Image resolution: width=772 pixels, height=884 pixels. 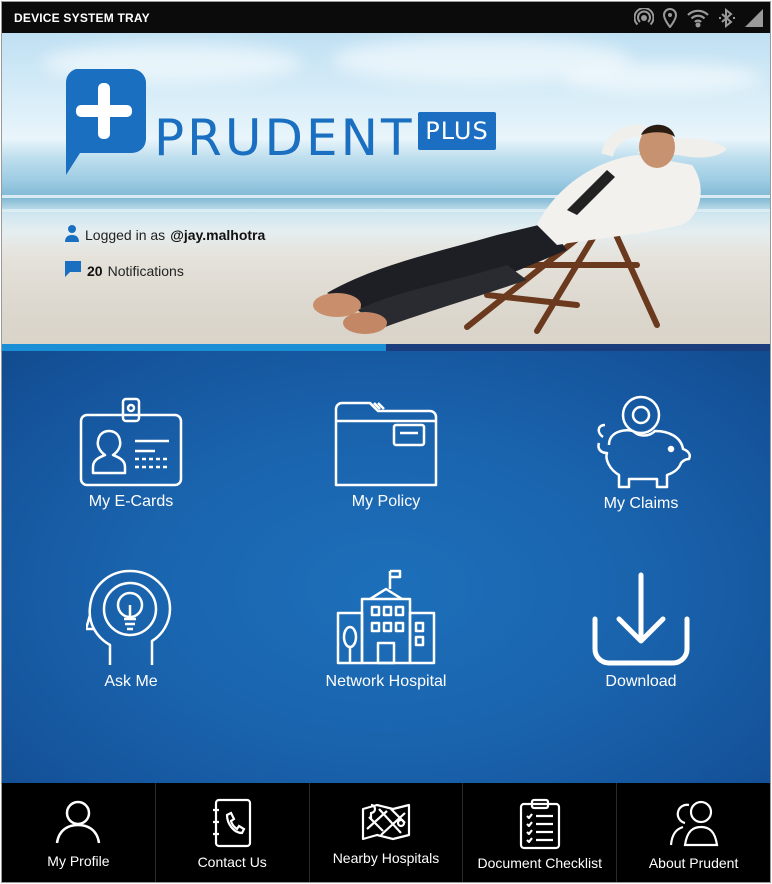 I want to click on prudent-logo-mark, so click(x=104, y=125).